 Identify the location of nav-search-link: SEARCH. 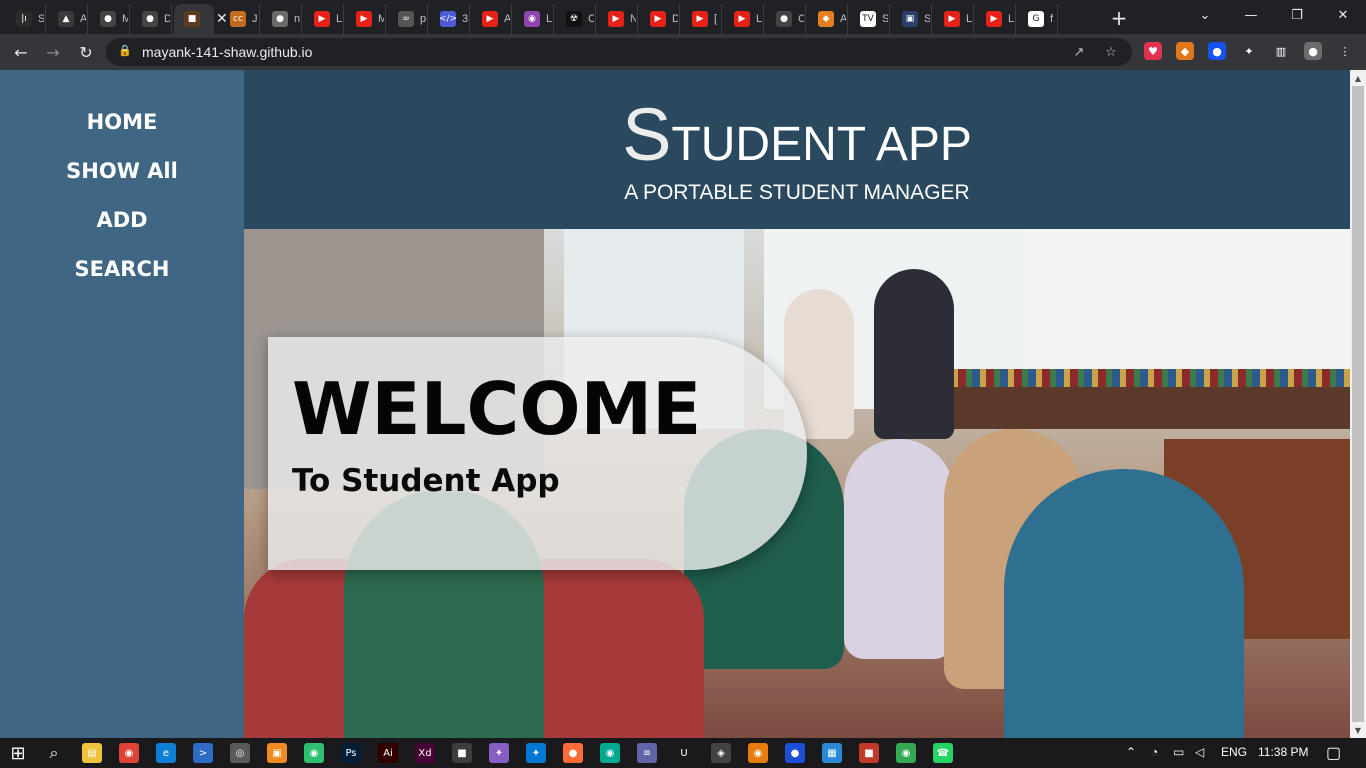
(122, 269).